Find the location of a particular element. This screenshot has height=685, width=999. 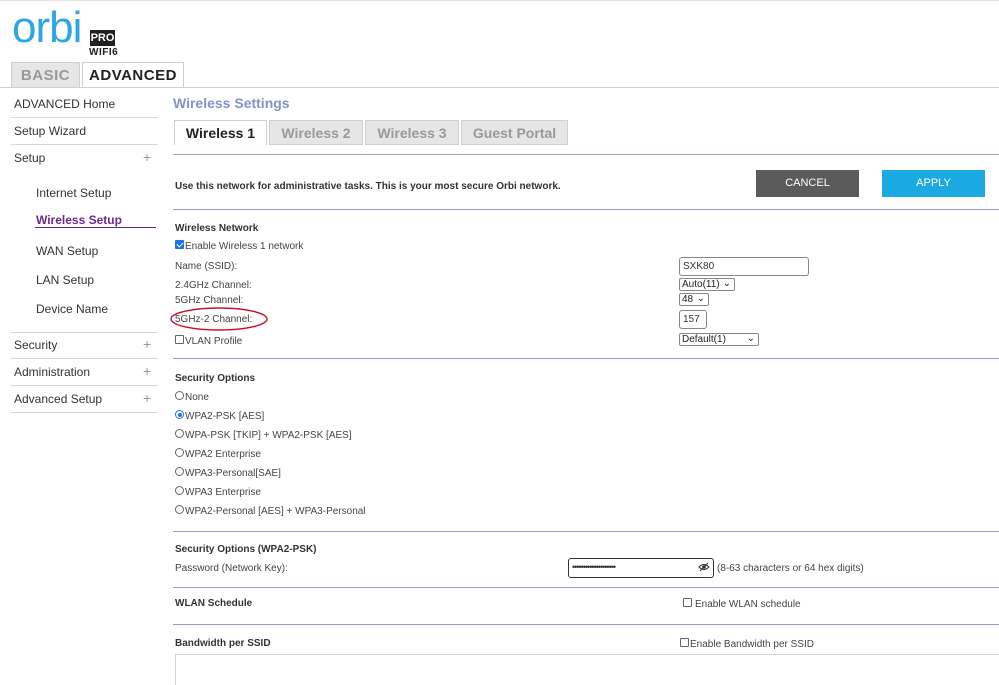

logo-word: orbi is located at coordinates (47, 27).